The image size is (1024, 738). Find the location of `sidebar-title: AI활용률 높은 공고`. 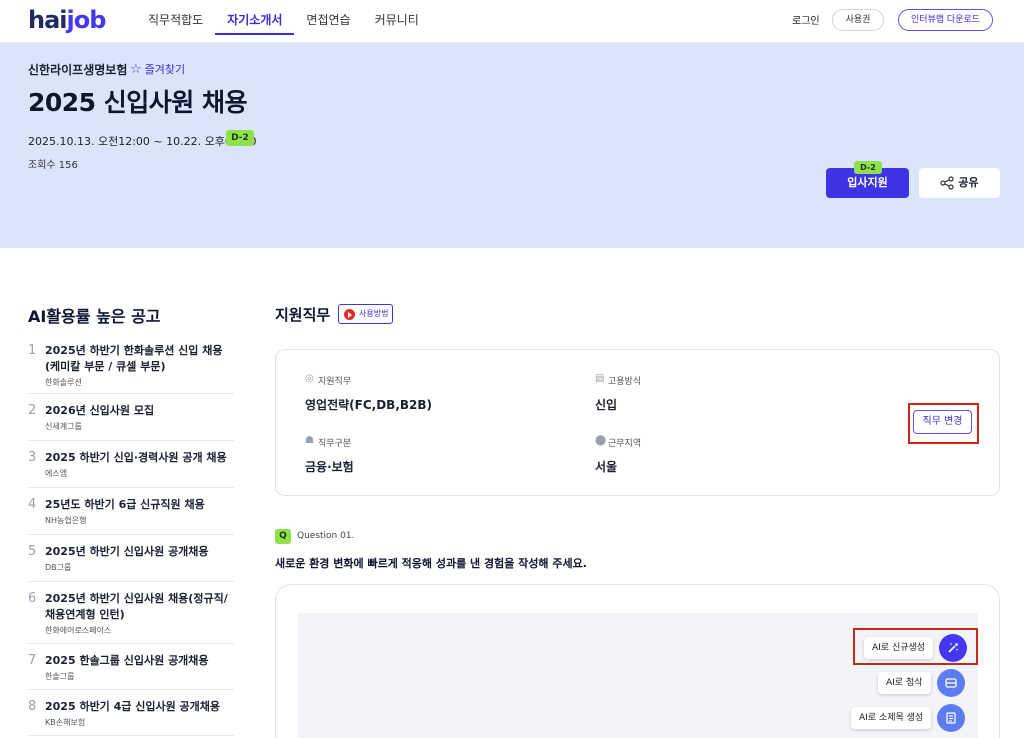

sidebar-title: AI활용률 높은 공고 is located at coordinates (94, 316).